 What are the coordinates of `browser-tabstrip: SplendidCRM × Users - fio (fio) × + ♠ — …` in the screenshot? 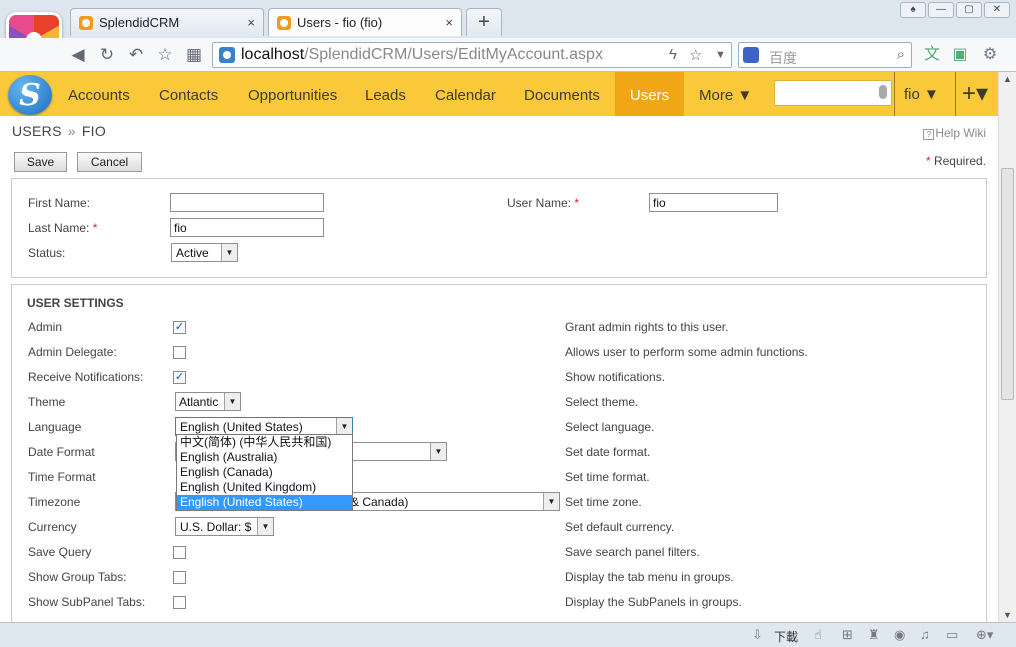 It's located at (508, 19).